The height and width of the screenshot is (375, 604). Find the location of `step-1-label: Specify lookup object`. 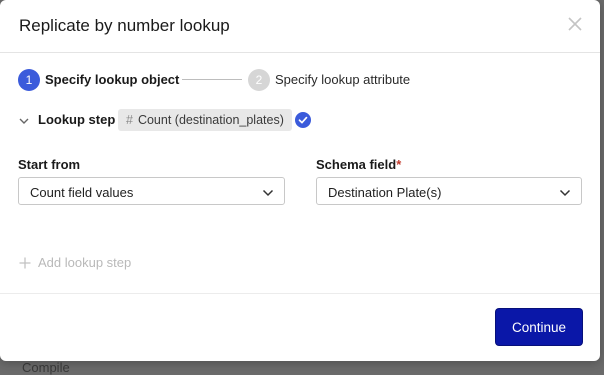

step-1-label: Specify lookup object is located at coordinates (112, 79).